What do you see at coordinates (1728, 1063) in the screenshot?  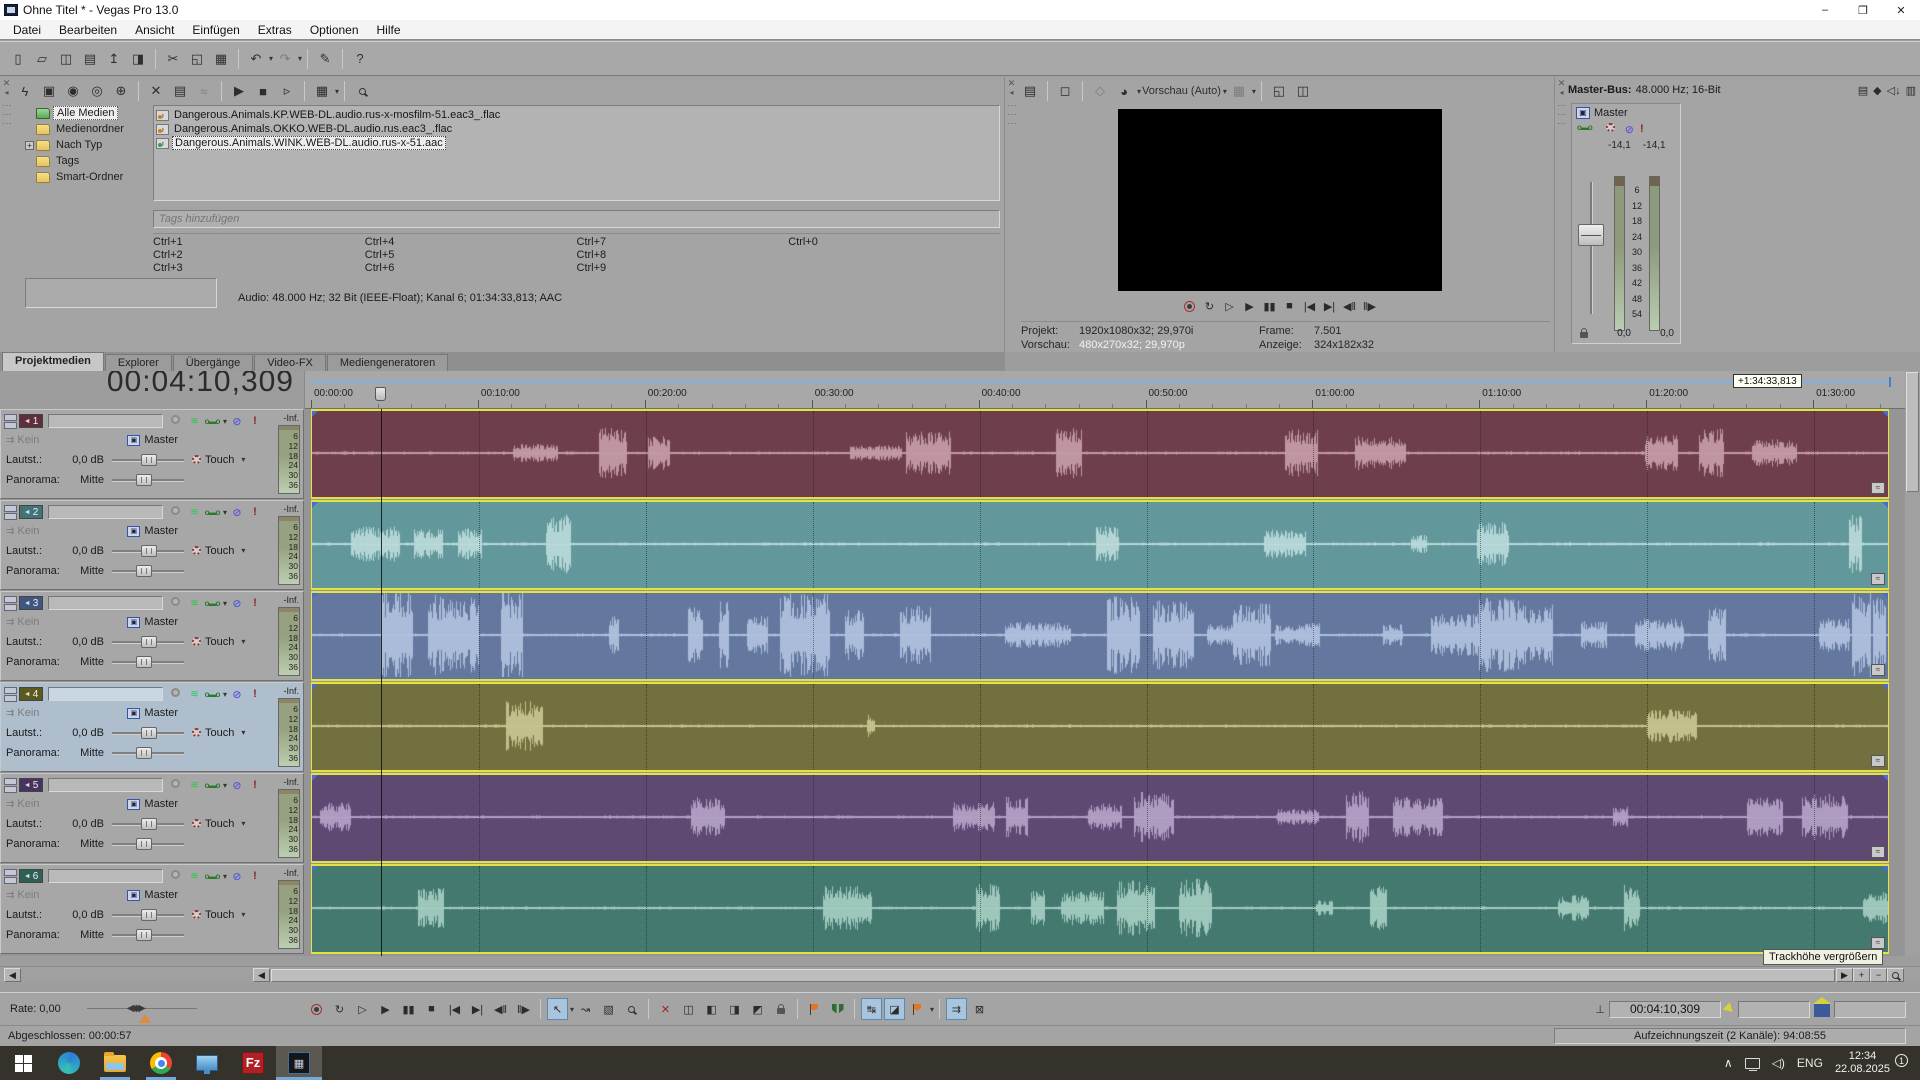 I see `tray-chevron-icon: ∧` at bounding box center [1728, 1063].